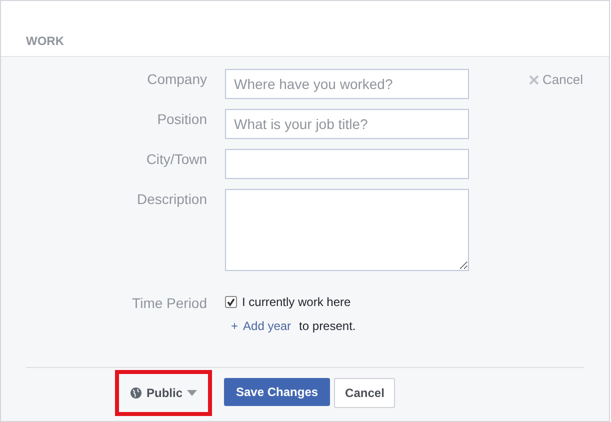 This screenshot has height=422, width=611. Describe the element at coordinates (327, 326) in the screenshot. I see `period-suffix: to present.` at that location.